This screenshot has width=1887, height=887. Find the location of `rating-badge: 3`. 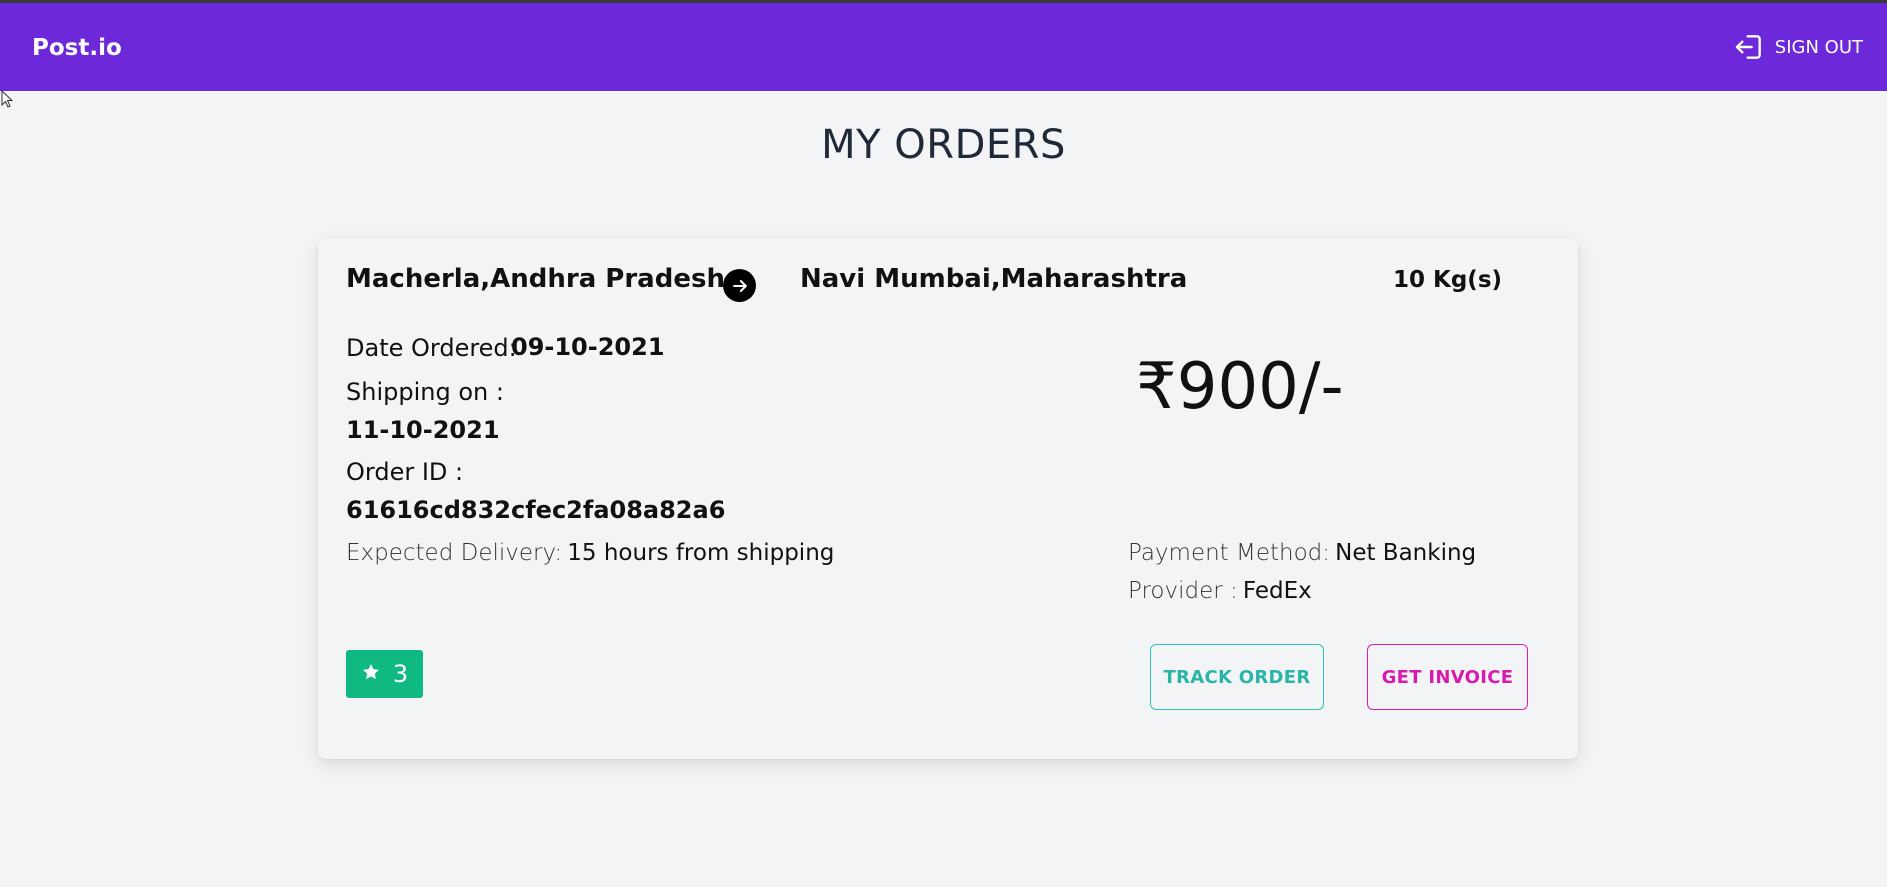

rating-badge: 3 is located at coordinates (384, 674).